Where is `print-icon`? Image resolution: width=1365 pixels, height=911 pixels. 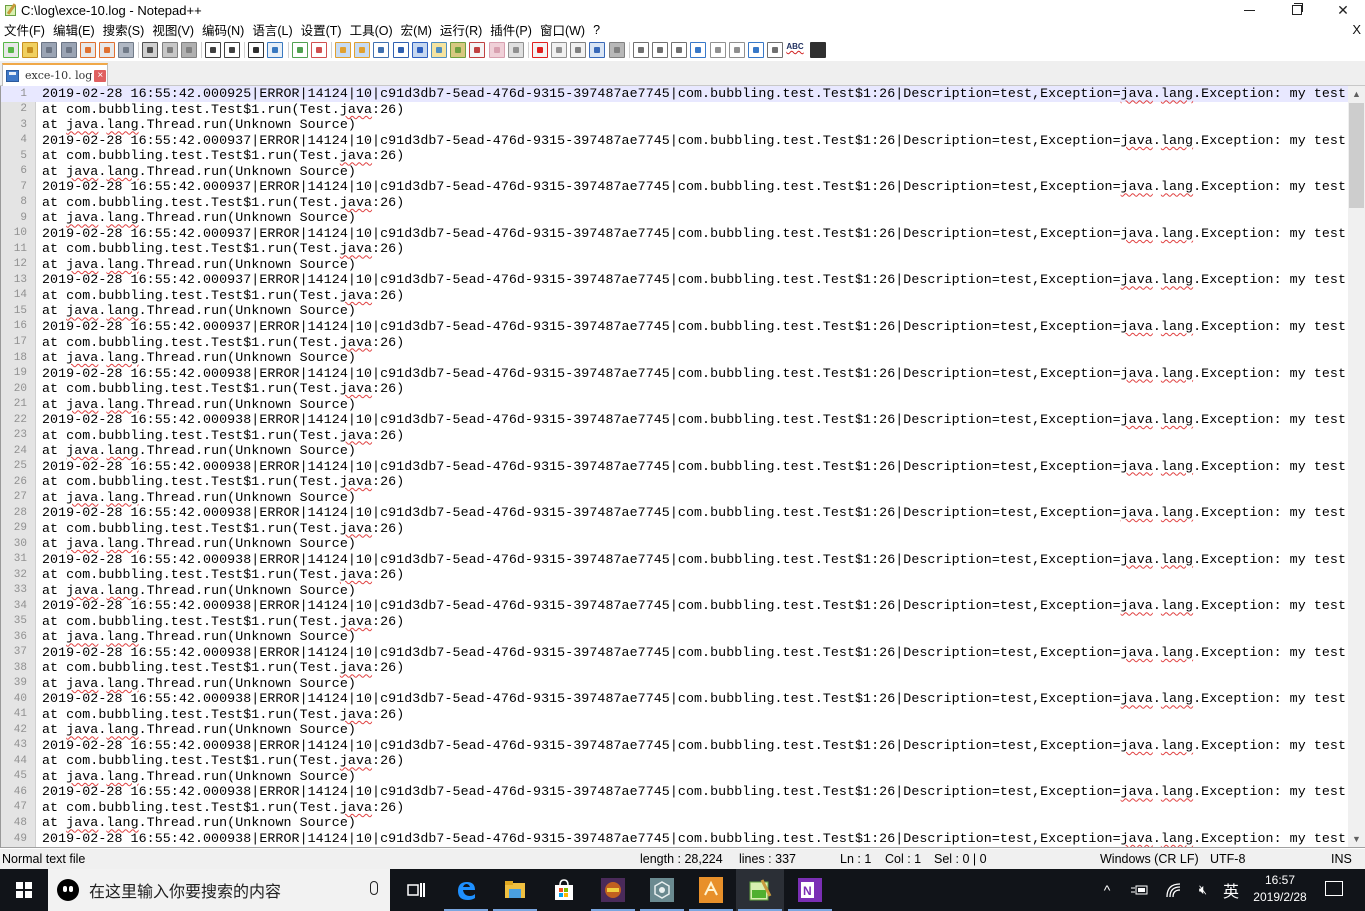
print-icon is located at coordinates (126, 50).